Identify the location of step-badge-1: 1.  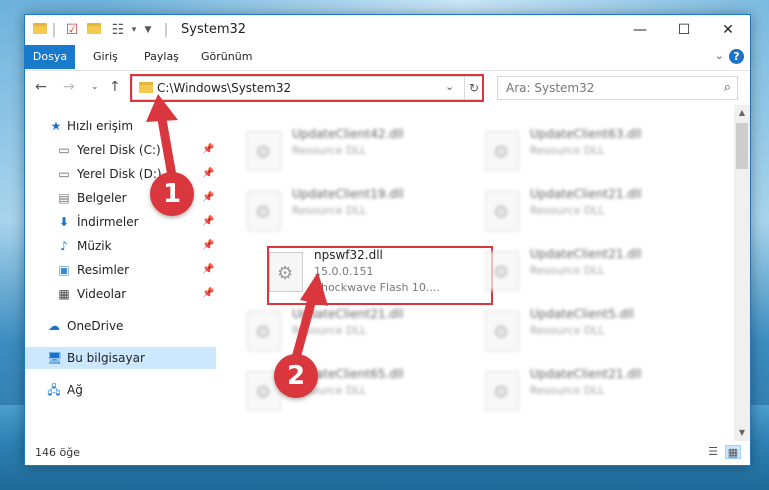
(172, 194).